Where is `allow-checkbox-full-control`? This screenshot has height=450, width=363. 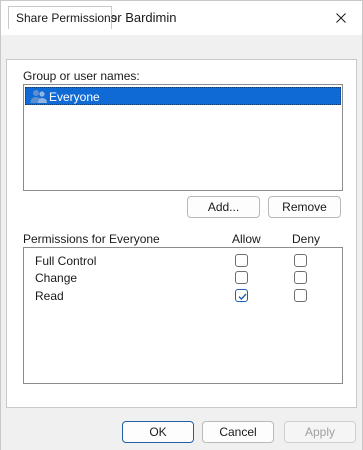 allow-checkbox-full-control is located at coordinates (241, 260).